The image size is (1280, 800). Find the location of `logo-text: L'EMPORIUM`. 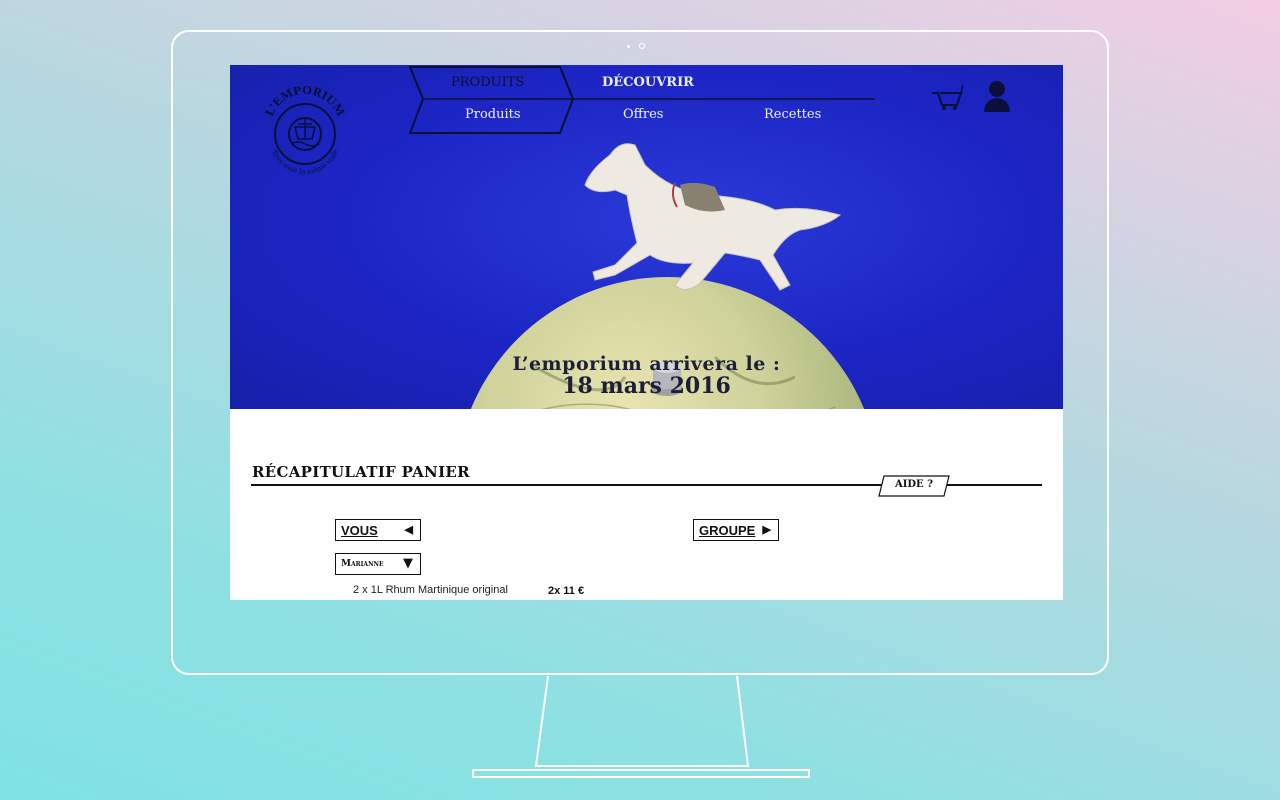

logo-text: L'EMPORIUM is located at coordinates (305, 101).